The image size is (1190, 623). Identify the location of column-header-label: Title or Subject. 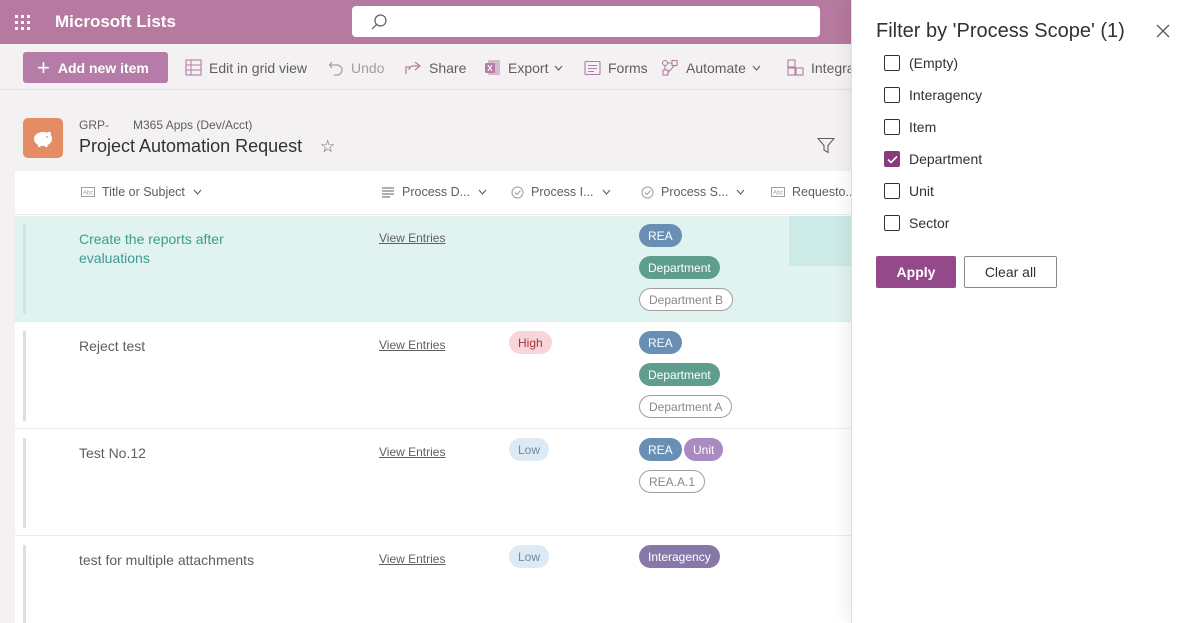
(143, 192).